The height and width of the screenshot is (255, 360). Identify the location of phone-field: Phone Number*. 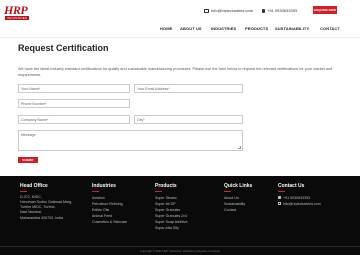
(74, 103).